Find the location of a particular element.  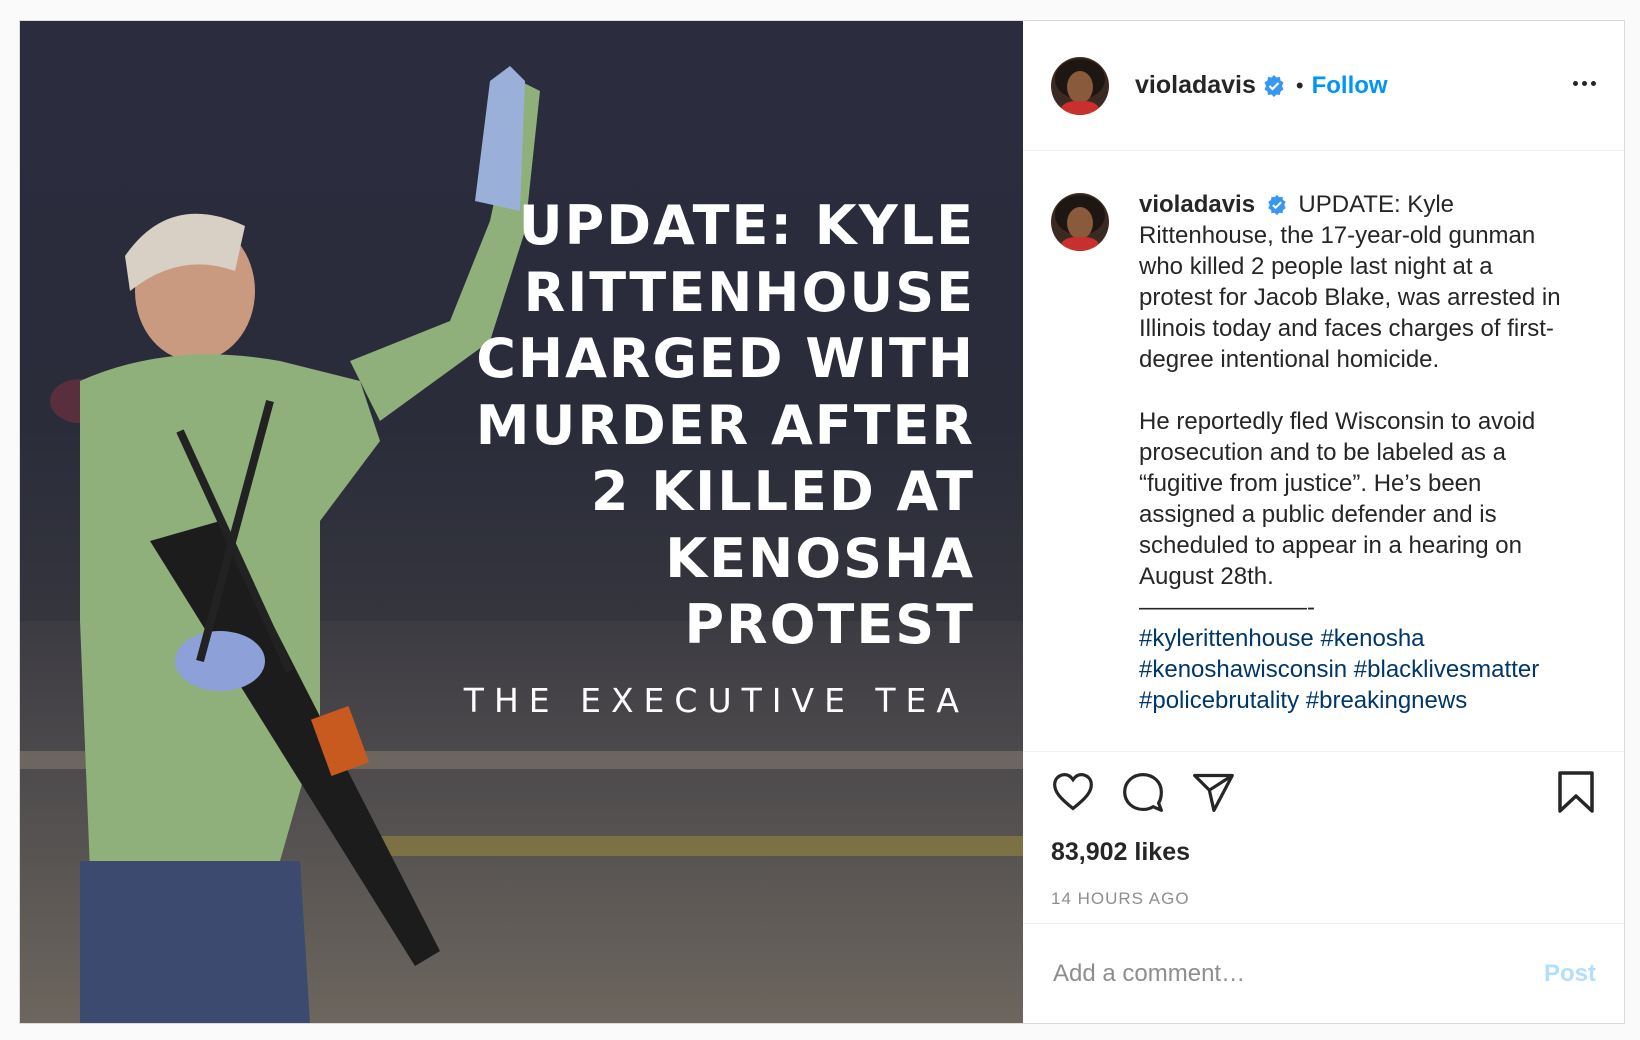

post-comment-button: Post is located at coordinates (1570, 974).